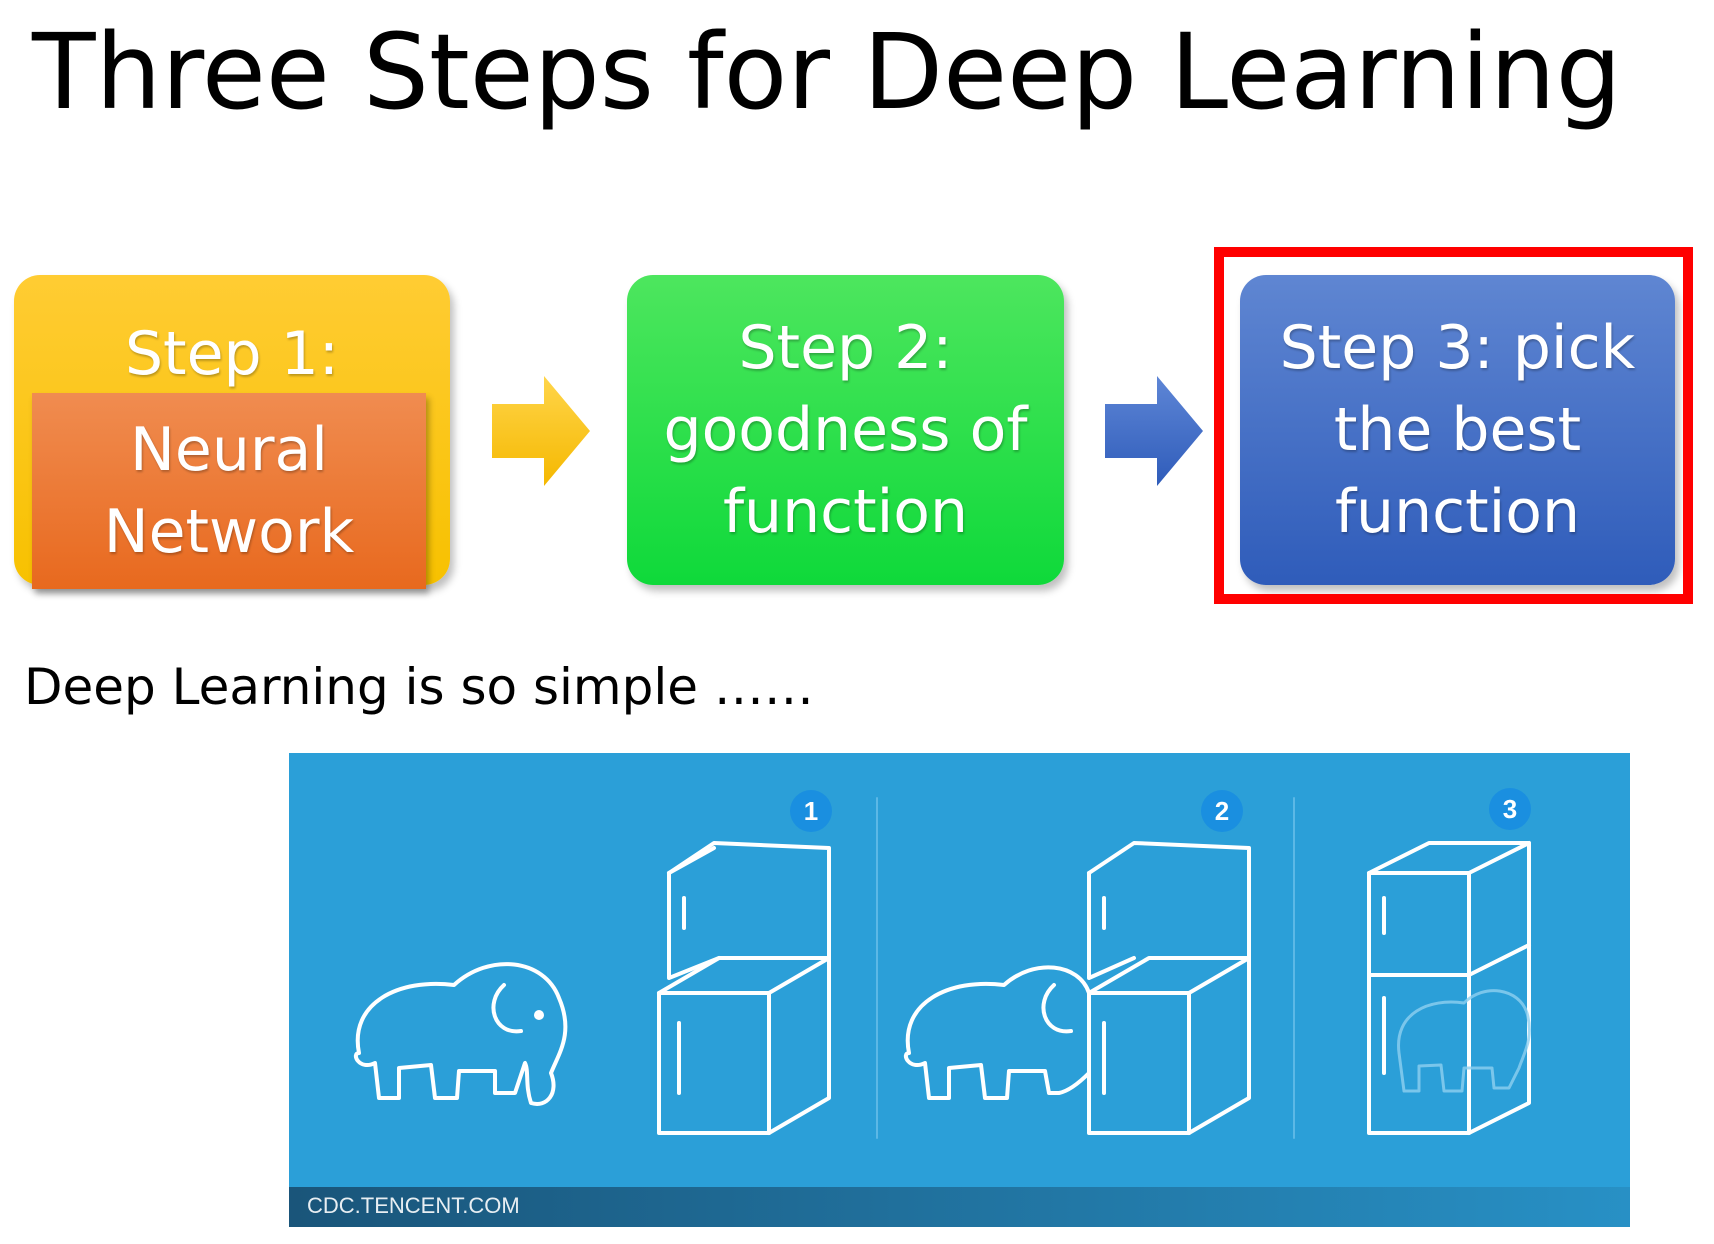 Image resolution: width=1714 pixels, height=1244 pixels. Describe the element at coordinates (811, 811) in the screenshot. I see `badge-1-label: 1` at that location.